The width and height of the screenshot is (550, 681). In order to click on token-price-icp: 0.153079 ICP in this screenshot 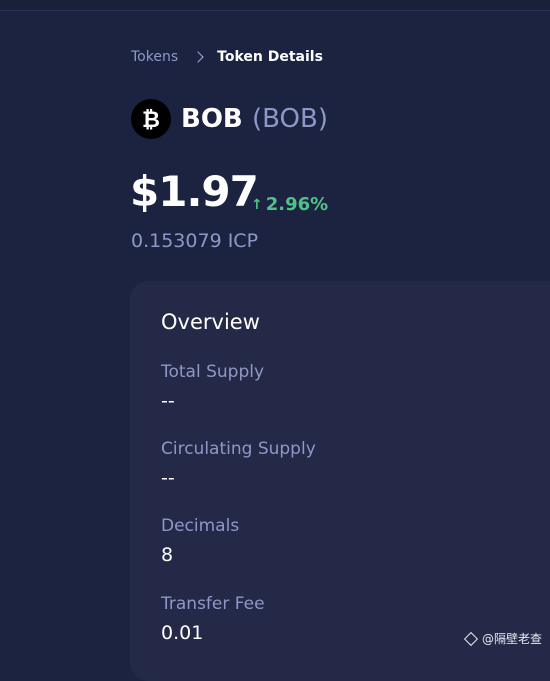, I will do `click(195, 241)`.